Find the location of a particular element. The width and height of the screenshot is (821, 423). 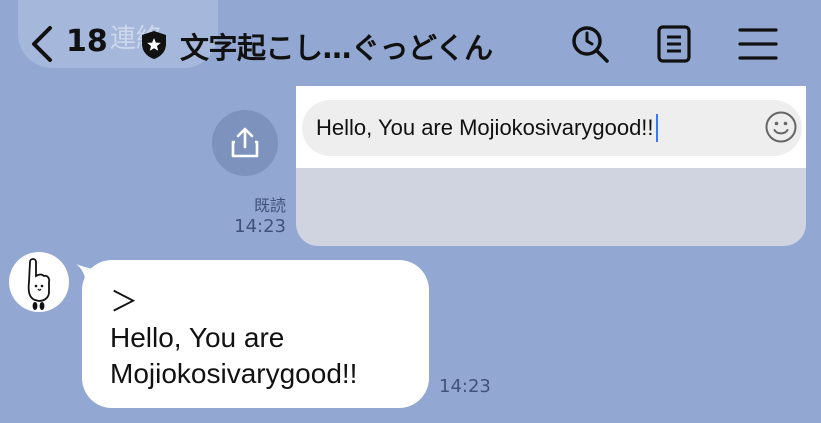

back-arrow-icon is located at coordinates (43, 44).